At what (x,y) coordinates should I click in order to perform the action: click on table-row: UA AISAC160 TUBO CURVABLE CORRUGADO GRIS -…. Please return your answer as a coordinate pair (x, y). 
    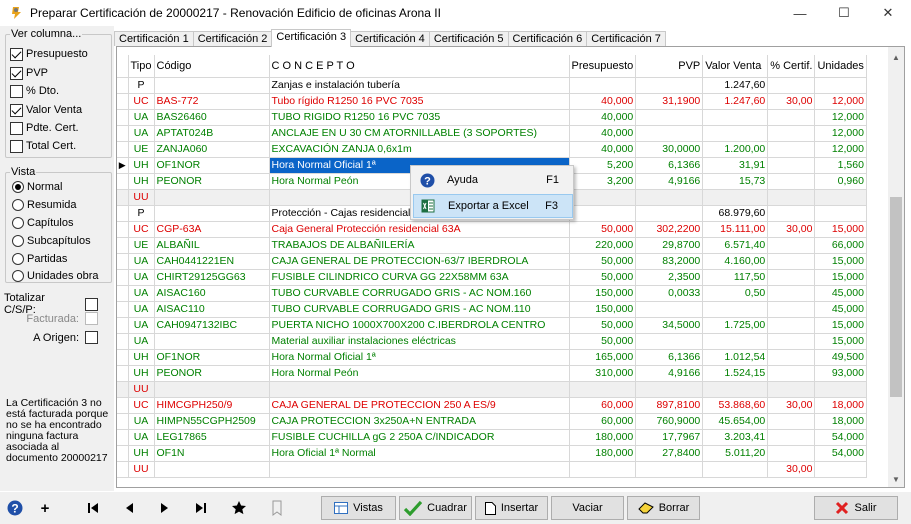
    Looking at the image, I should click on (492, 293).